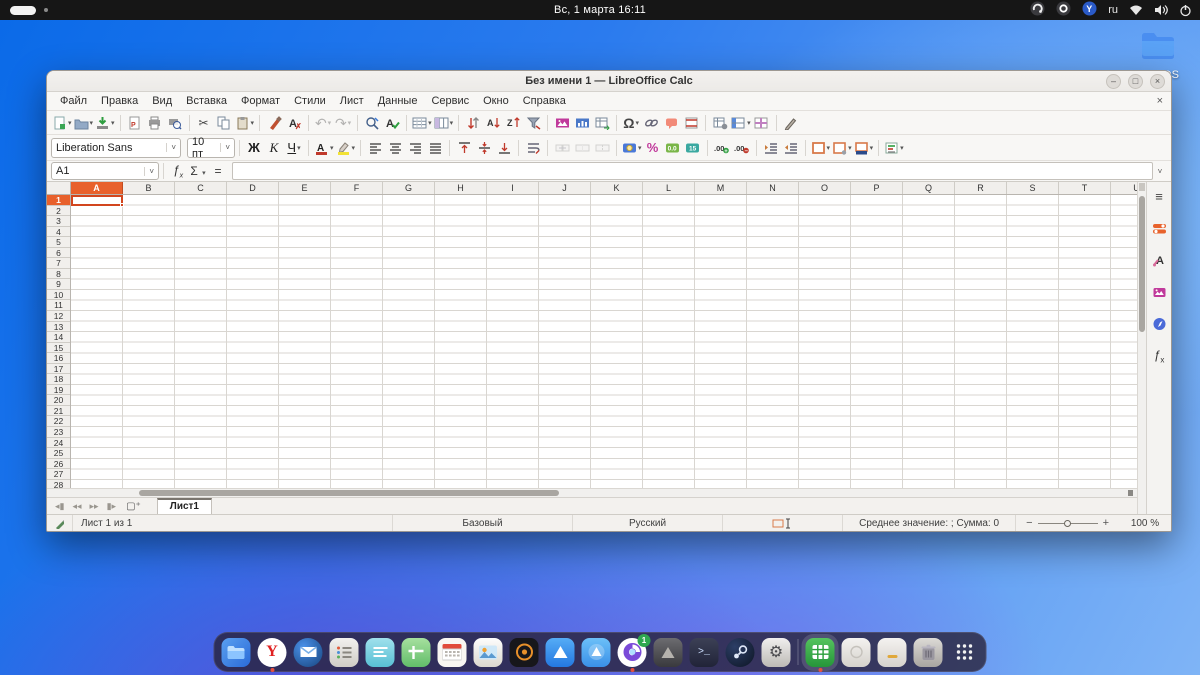 This screenshot has width=1200, height=675. Describe the element at coordinates (450, 101) in the screenshot. I see `menu-Сервис: Сервис` at that location.